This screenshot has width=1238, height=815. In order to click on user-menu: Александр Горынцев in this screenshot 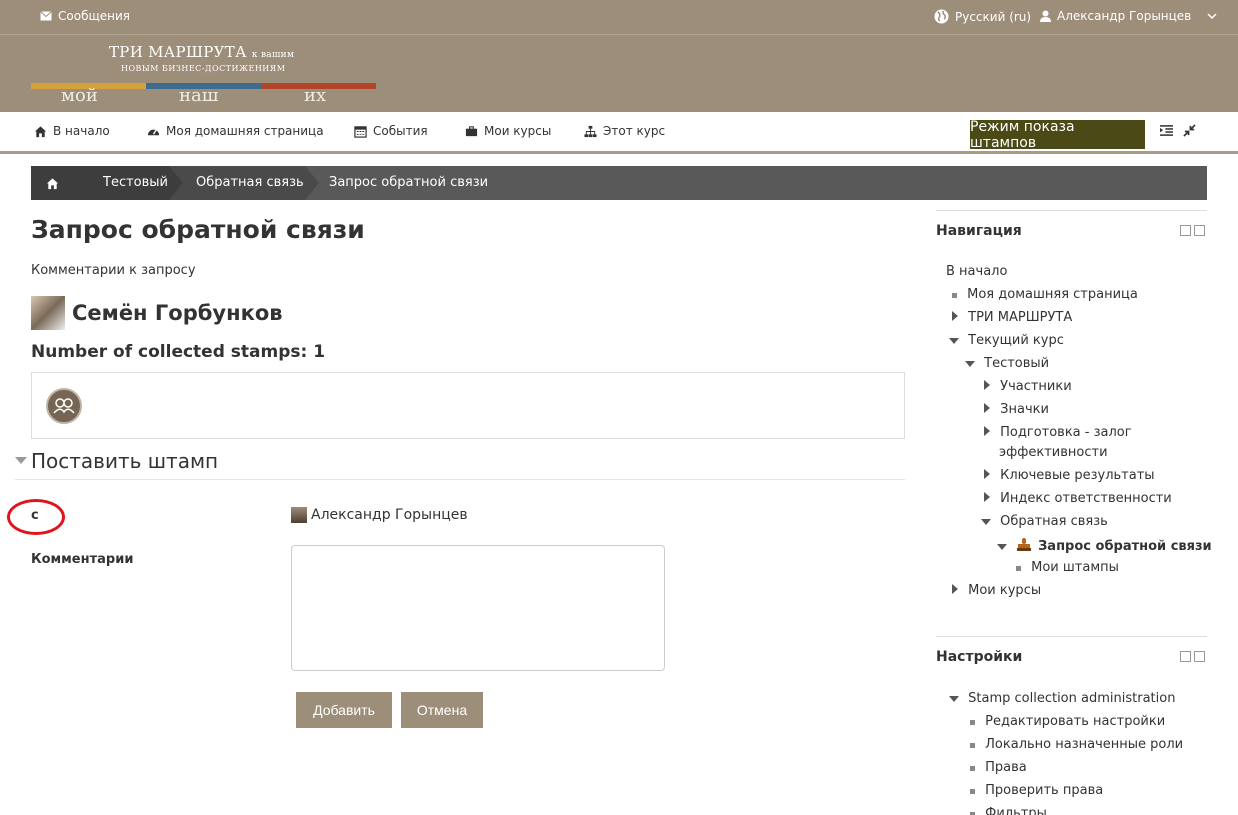, I will do `click(1128, 16)`.